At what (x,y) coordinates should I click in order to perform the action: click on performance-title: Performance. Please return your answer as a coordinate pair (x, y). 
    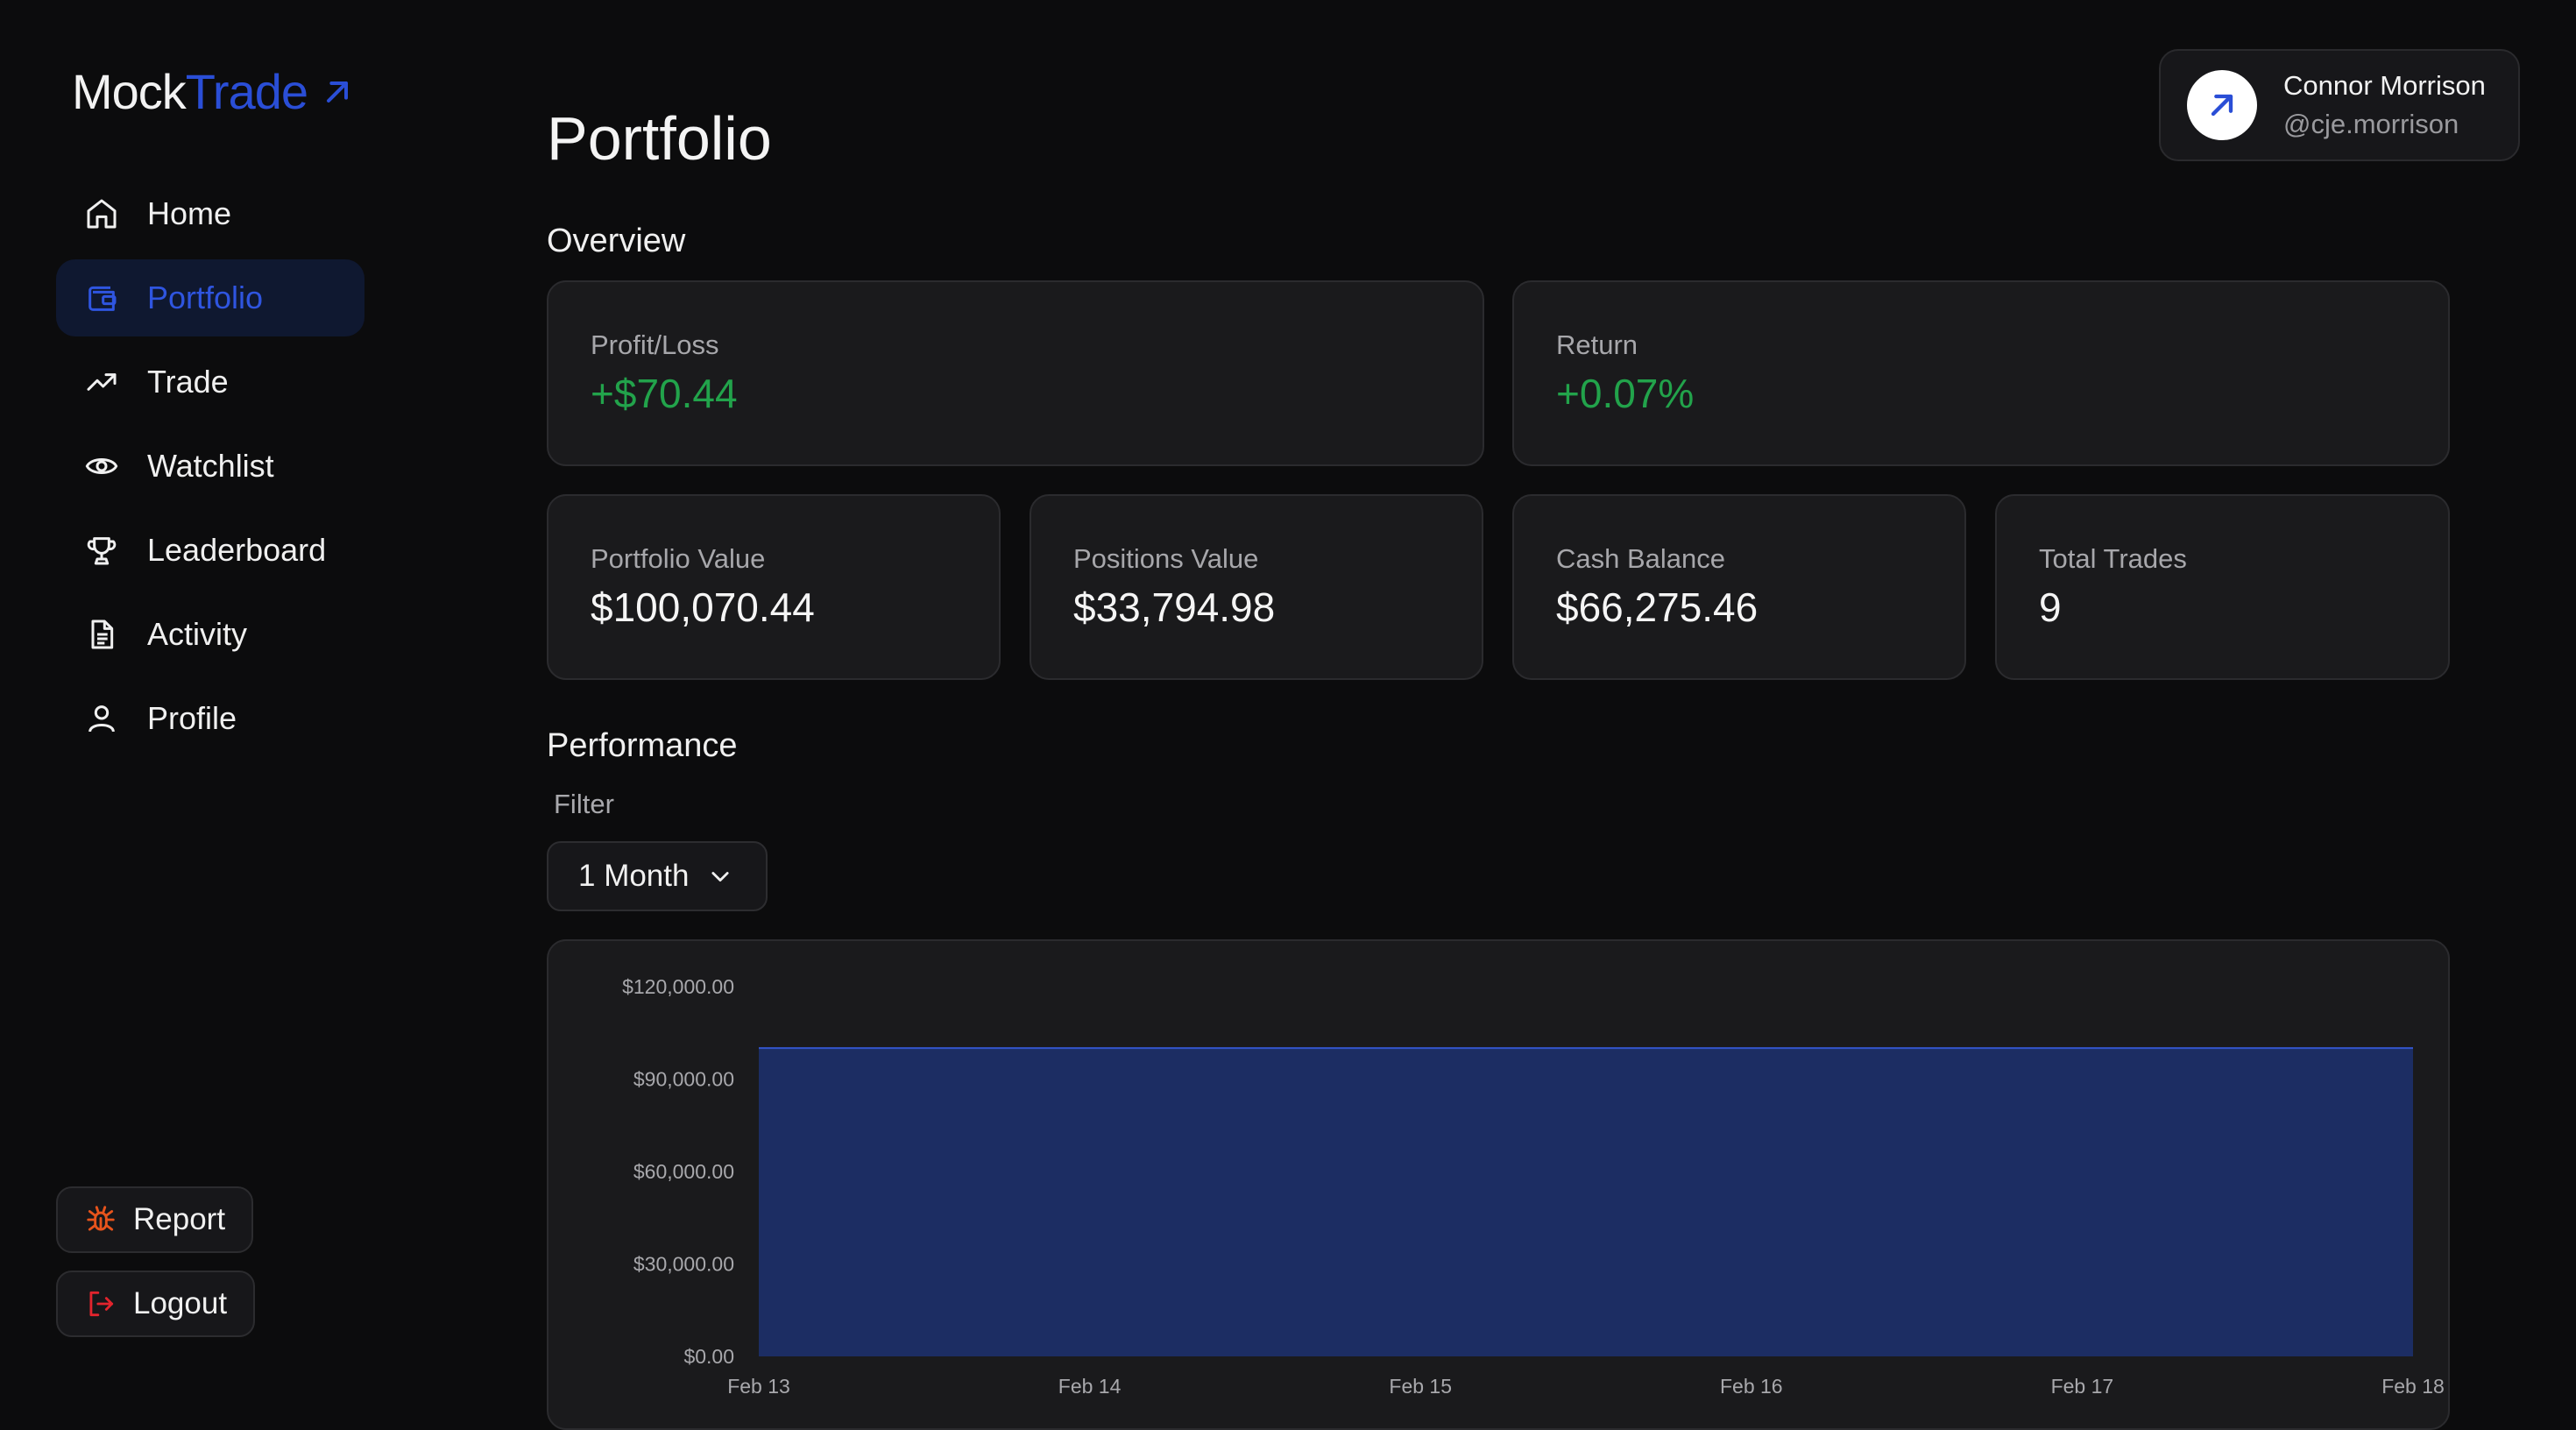
    Looking at the image, I should click on (642, 745).